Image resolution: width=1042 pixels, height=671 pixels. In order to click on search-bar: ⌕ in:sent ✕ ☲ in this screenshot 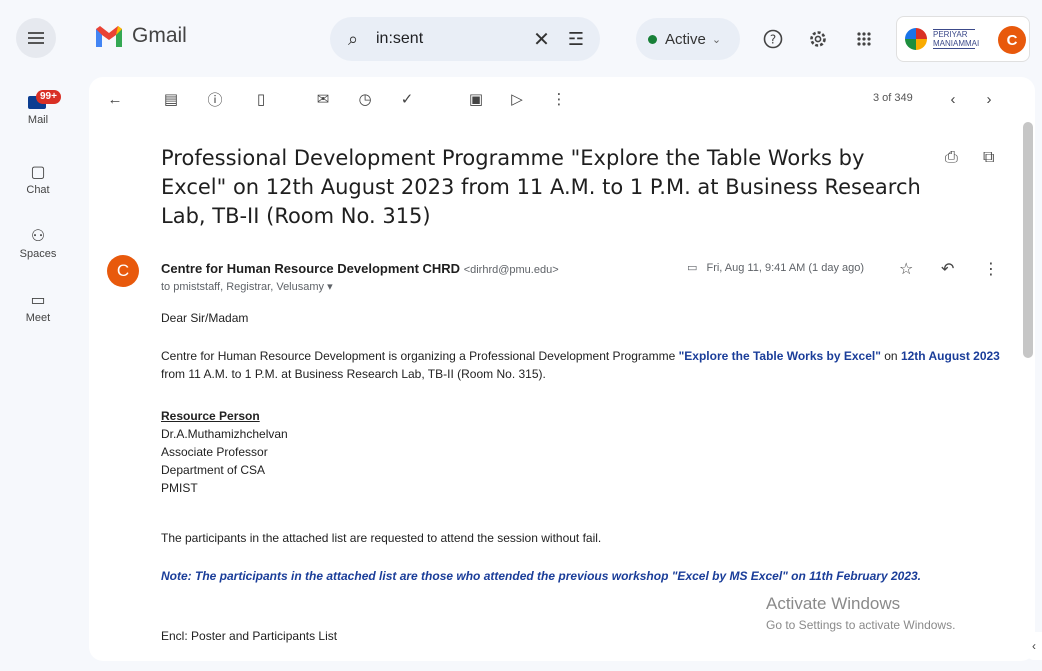, I will do `click(465, 39)`.